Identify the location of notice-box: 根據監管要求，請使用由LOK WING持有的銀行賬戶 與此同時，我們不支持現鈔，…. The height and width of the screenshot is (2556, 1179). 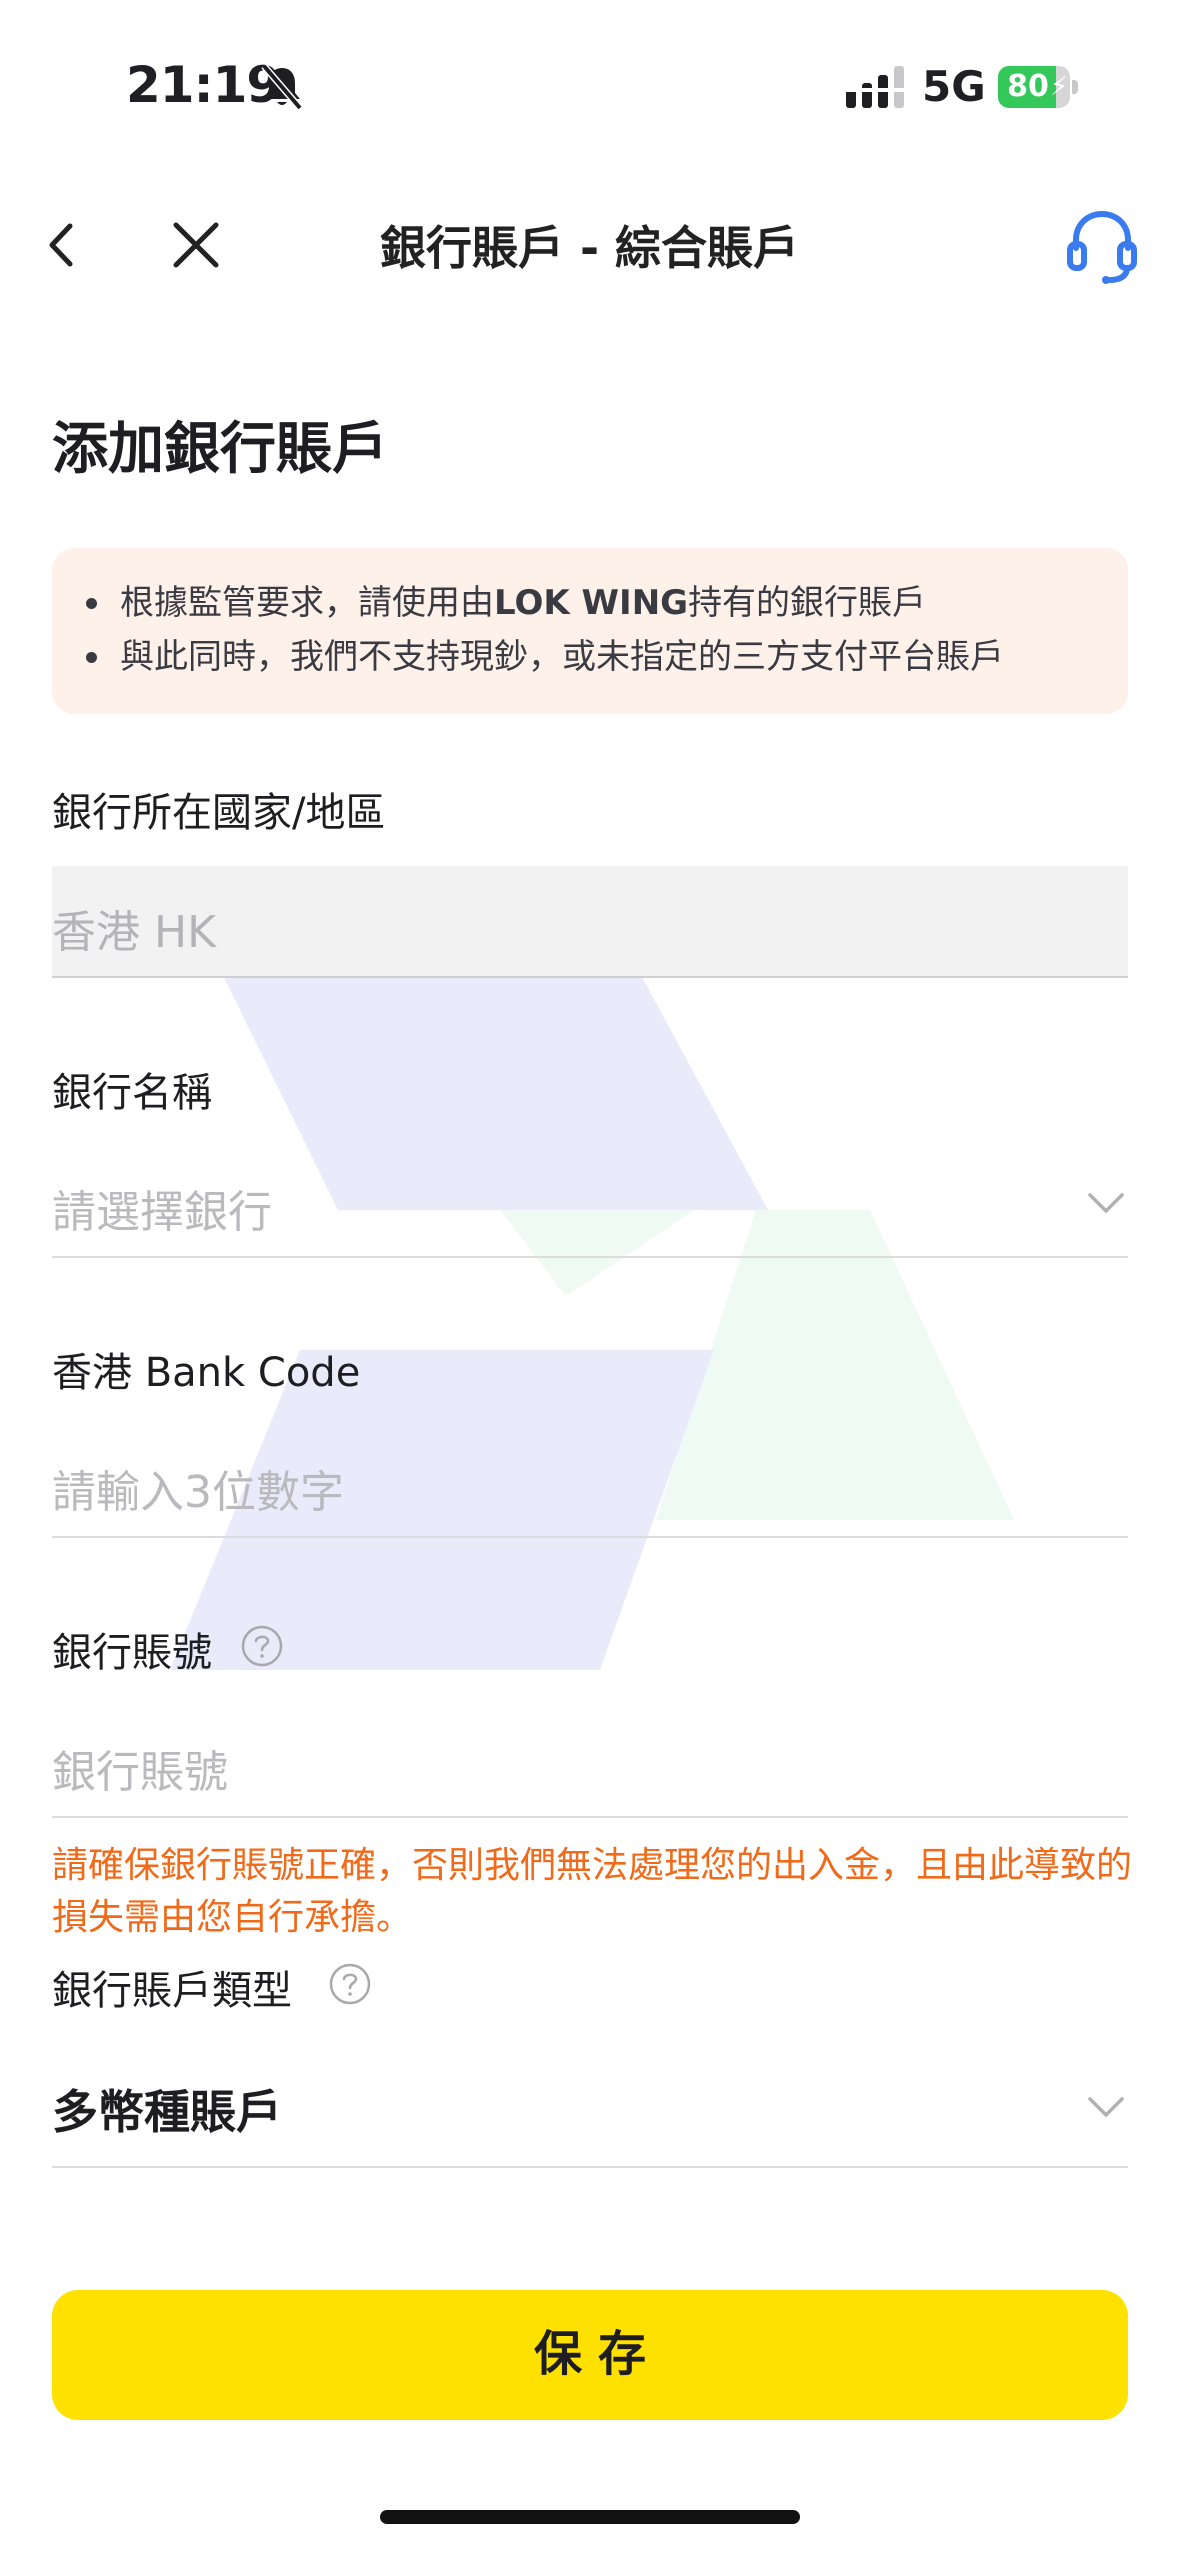
(590, 631).